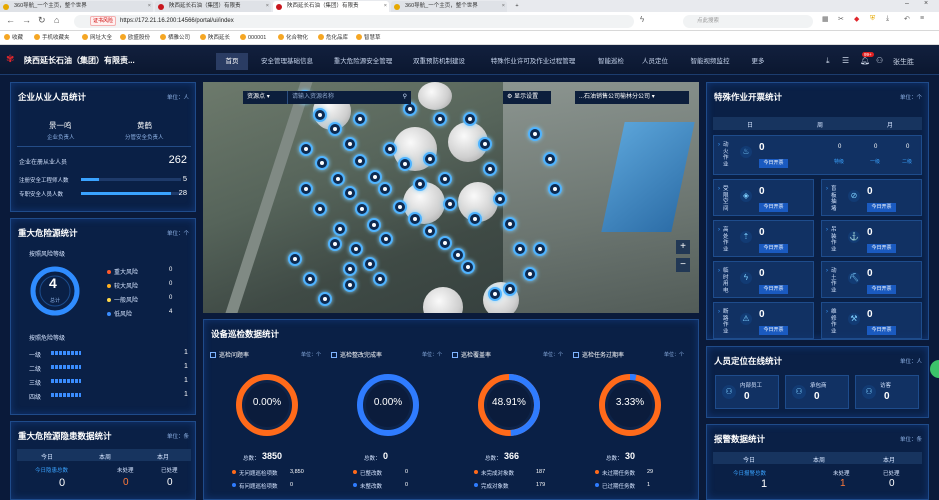  I want to click on bookmark: 栖雅公司, so click(175, 38).